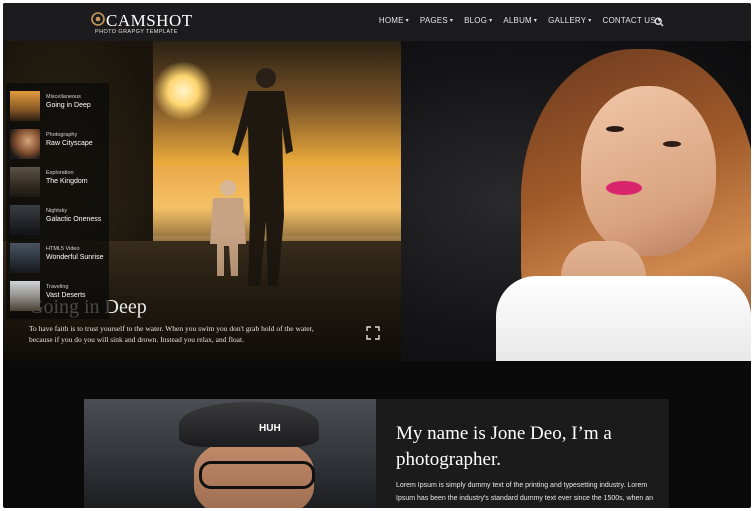 This screenshot has width=754, height=511. What do you see at coordinates (270, 428) in the screenshot?
I see `cap-lettering: HUH` at bounding box center [270, 428].